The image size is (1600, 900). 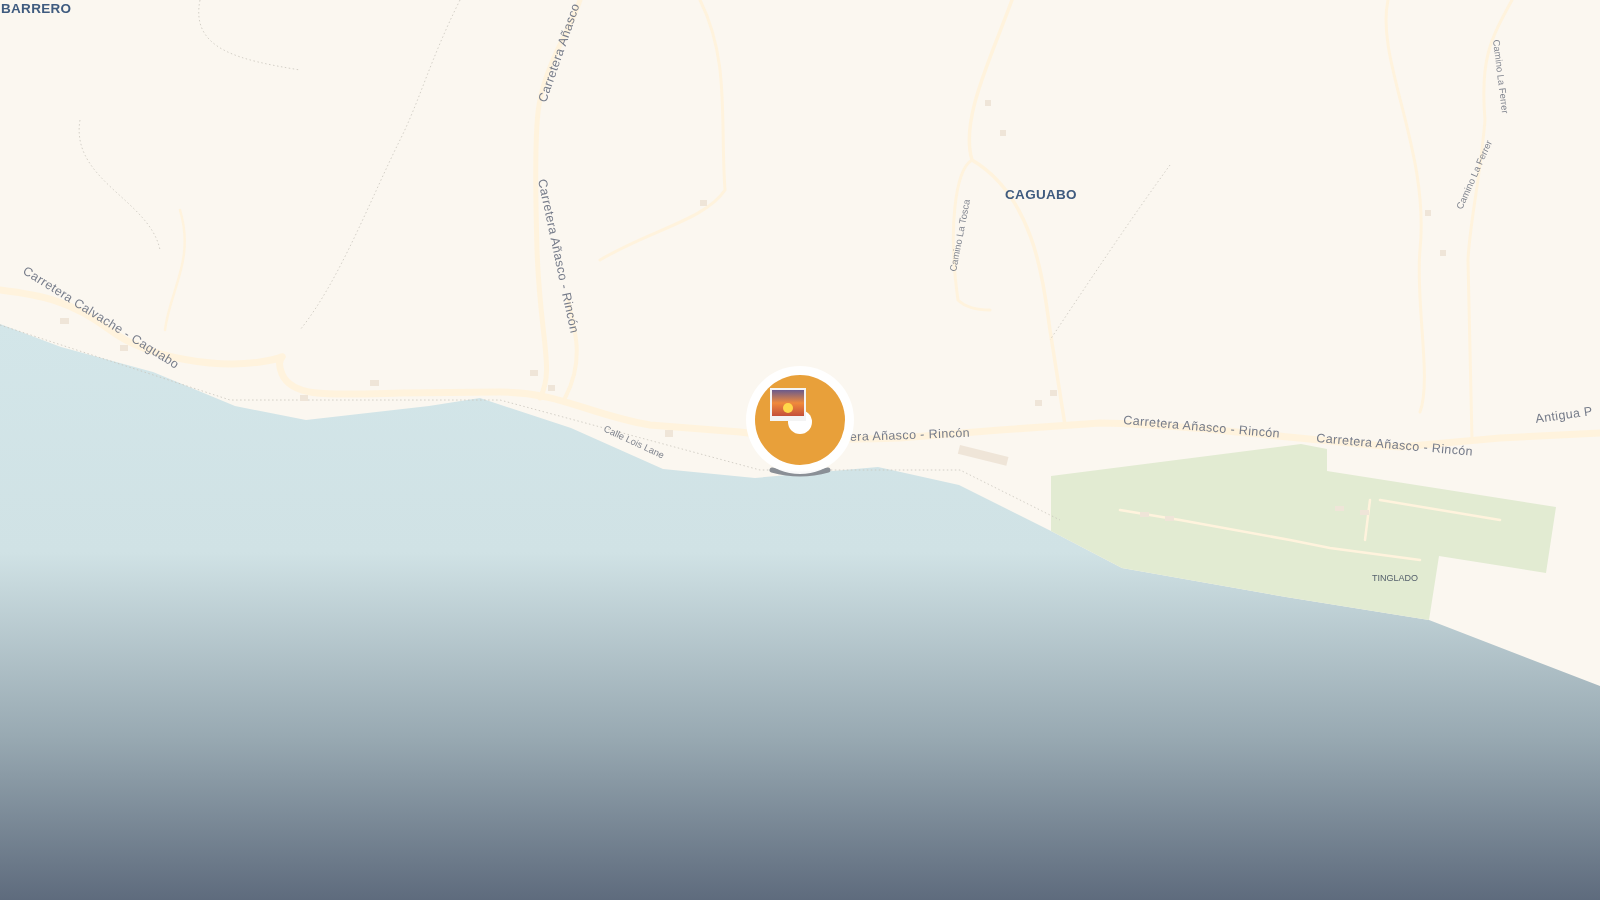 I want to click on sunset-photo-icon, so click(x=788, y=404).